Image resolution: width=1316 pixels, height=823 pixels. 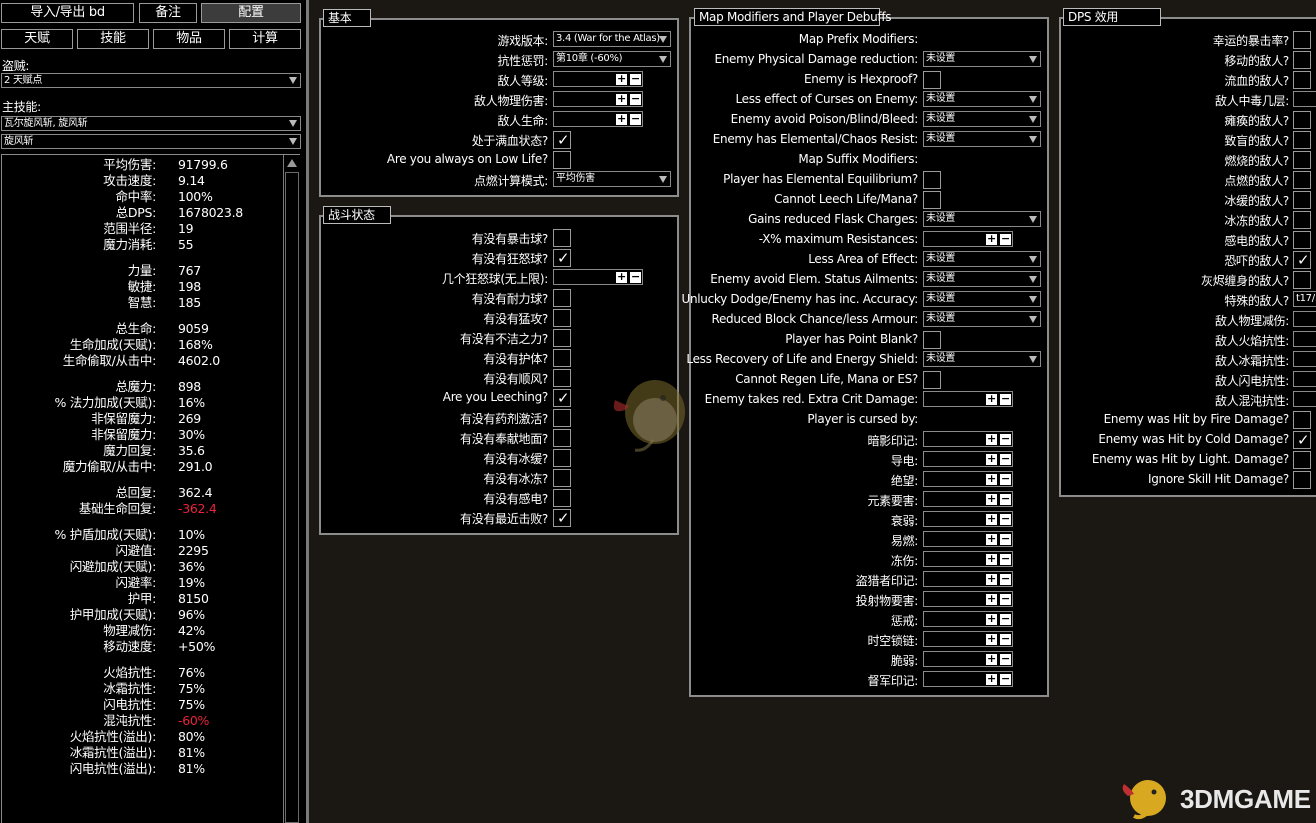 What do you see at coordinates (598, 119) in the screenshot?
I see `enemy-life-input: + −` at bounding box center [598, 119].